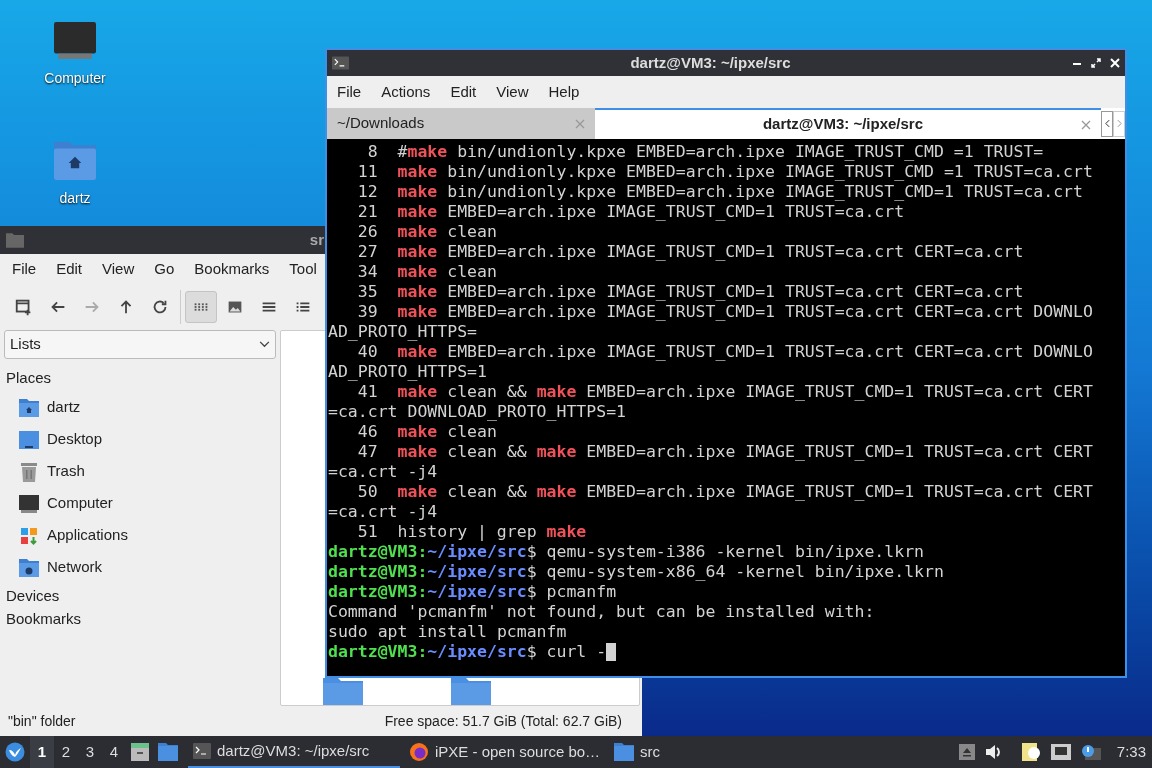 The width and height of the screenshot is (1152, 768). What do you see at coordinates (710, 62) in the screenshot?
I see `window-title: dartz@VM3: ~/ipxe/src` at bounding box center [710, 62].